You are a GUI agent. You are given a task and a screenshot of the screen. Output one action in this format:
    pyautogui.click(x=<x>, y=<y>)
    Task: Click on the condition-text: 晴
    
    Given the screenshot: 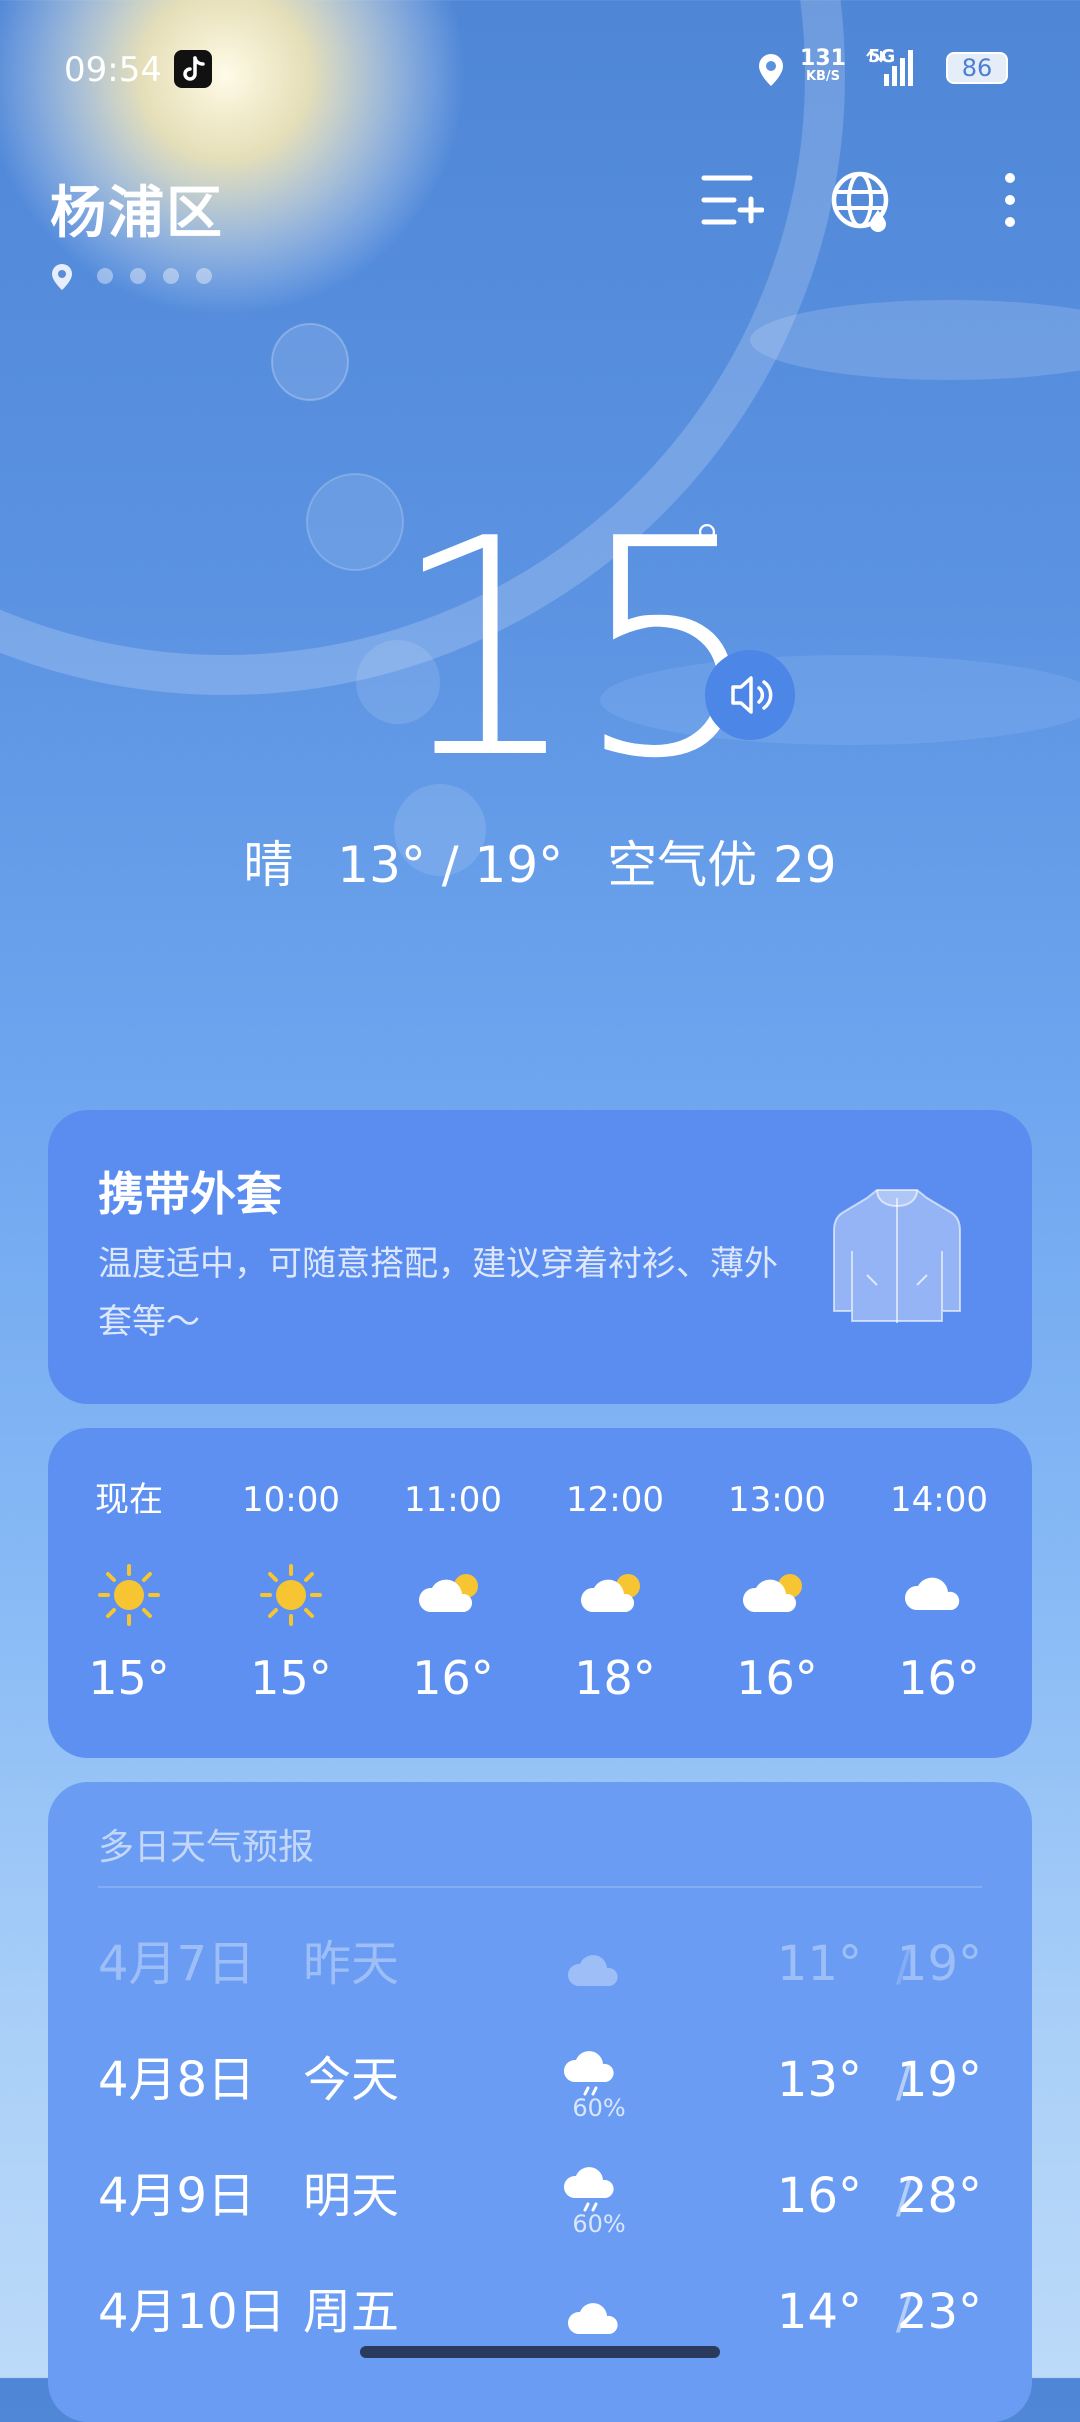 What is the action you would take?
    pyautogui.click(x=268, y=865)
    